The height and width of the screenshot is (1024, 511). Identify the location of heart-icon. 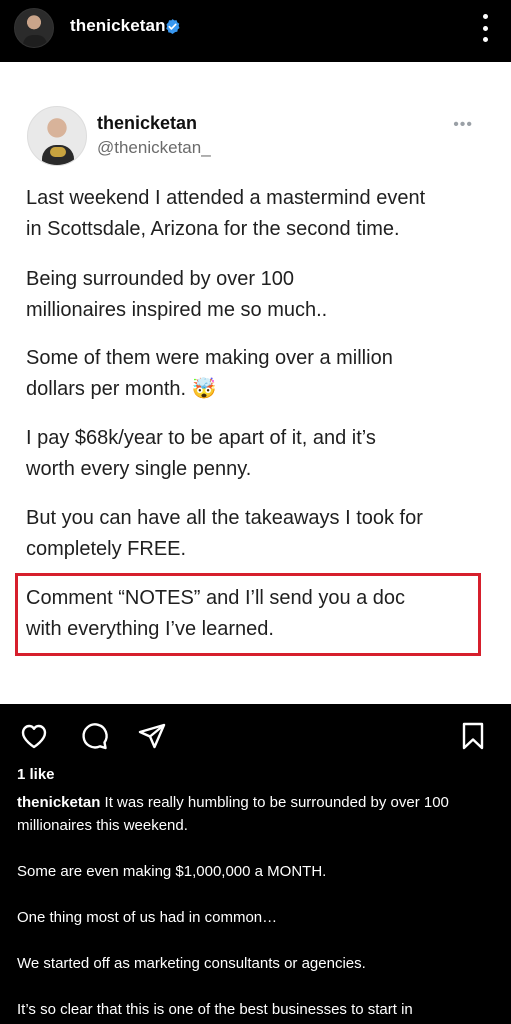
(34, 736).